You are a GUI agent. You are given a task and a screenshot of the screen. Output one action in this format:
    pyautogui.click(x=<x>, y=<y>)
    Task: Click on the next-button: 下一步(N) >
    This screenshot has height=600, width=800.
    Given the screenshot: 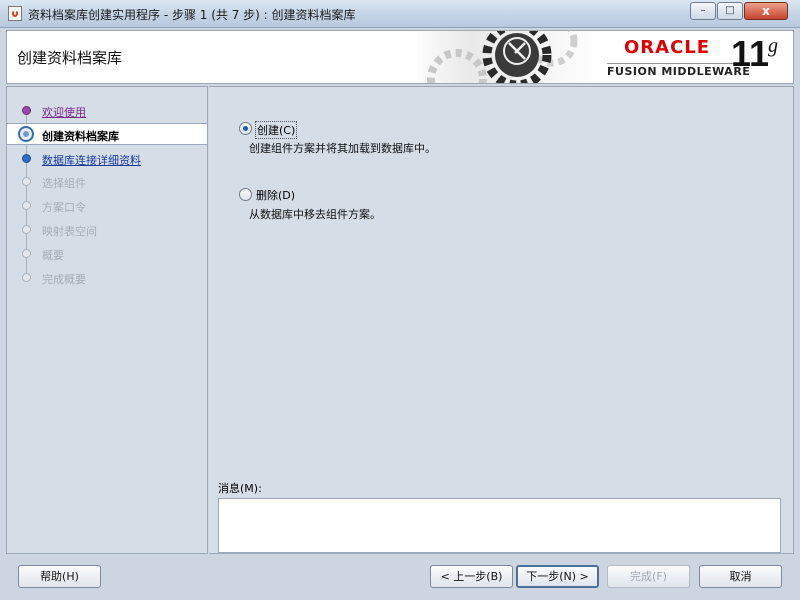 What is the action you would take?
    pyautogui.click(x=557, y=576)
    